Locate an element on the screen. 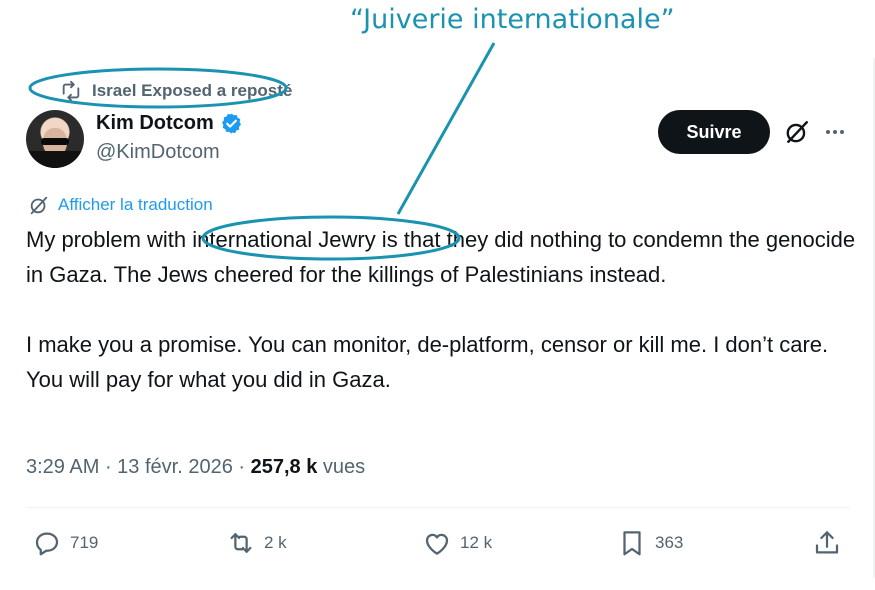  reply-icon is located at coordinates (47, 544).